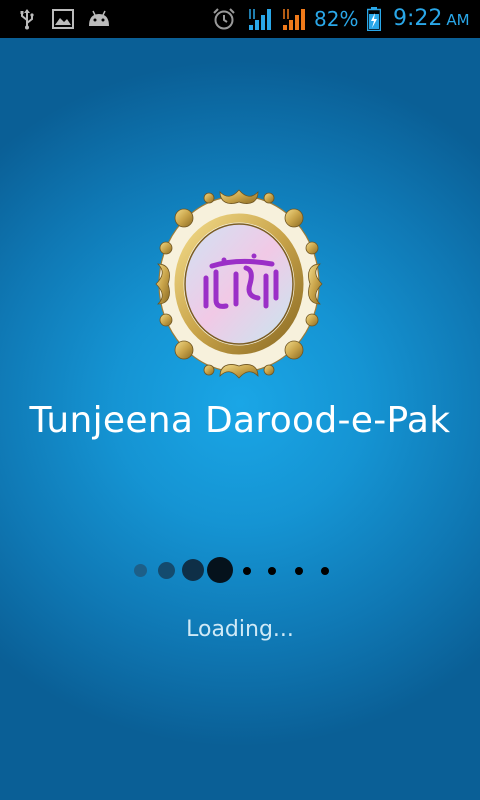 This screenshot has height=800, width=480. What do you see at coordinates (240, 571) in the screenshot?
I see `loading-indicator` at bounding box center [240, 571].